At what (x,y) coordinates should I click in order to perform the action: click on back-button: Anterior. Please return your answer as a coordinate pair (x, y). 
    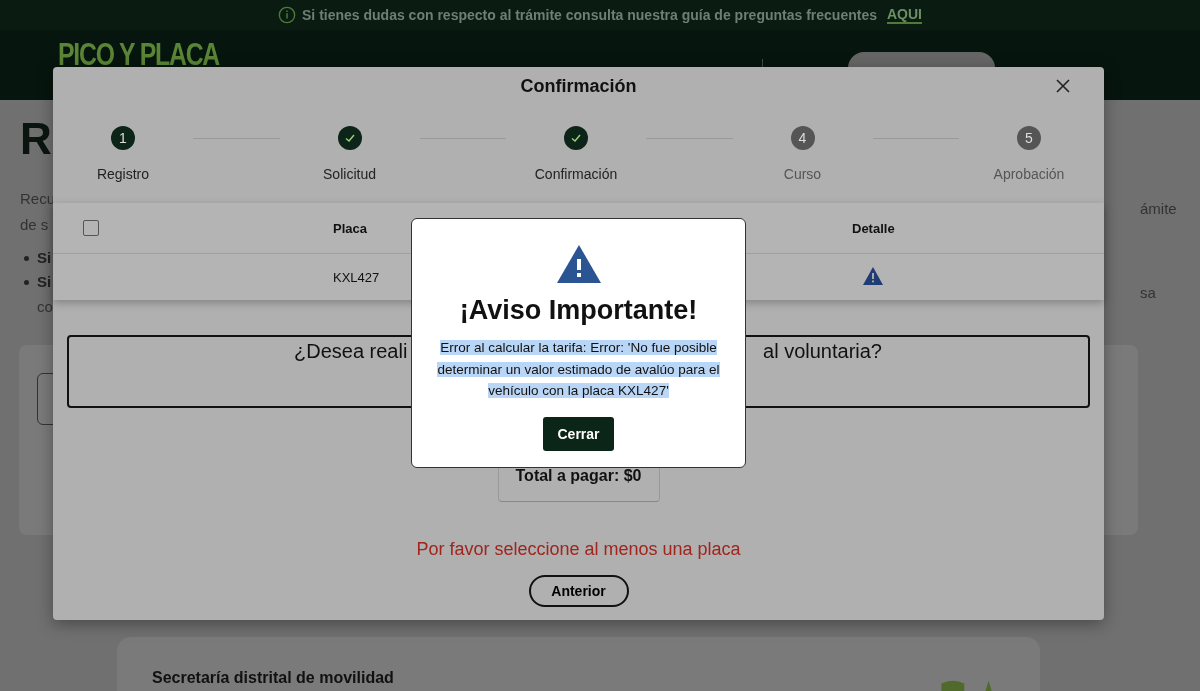
    Looking at the image, I should click on (578, 591).